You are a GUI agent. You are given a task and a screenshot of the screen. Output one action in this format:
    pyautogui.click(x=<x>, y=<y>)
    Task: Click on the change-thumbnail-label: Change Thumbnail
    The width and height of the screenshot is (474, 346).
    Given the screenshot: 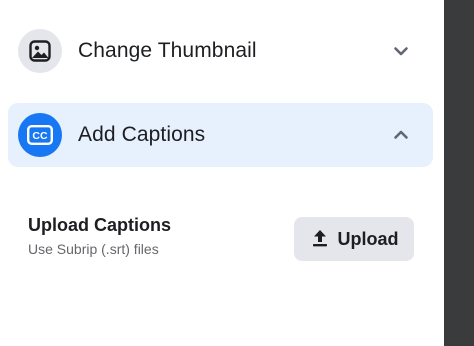 What is the action you would take?
    pyautogui.click(x=167, y=50)
    